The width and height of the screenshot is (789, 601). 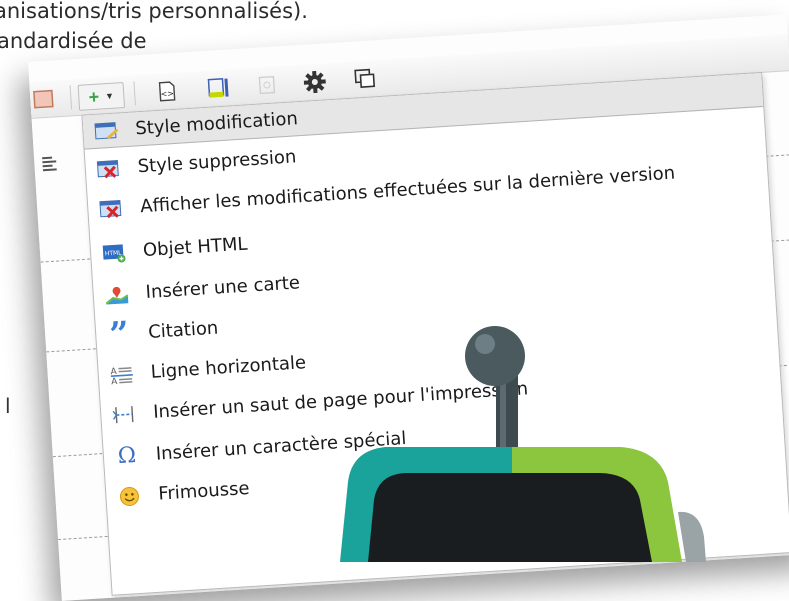 I want to click on plus-icon: +, so click(x=93, y=96).